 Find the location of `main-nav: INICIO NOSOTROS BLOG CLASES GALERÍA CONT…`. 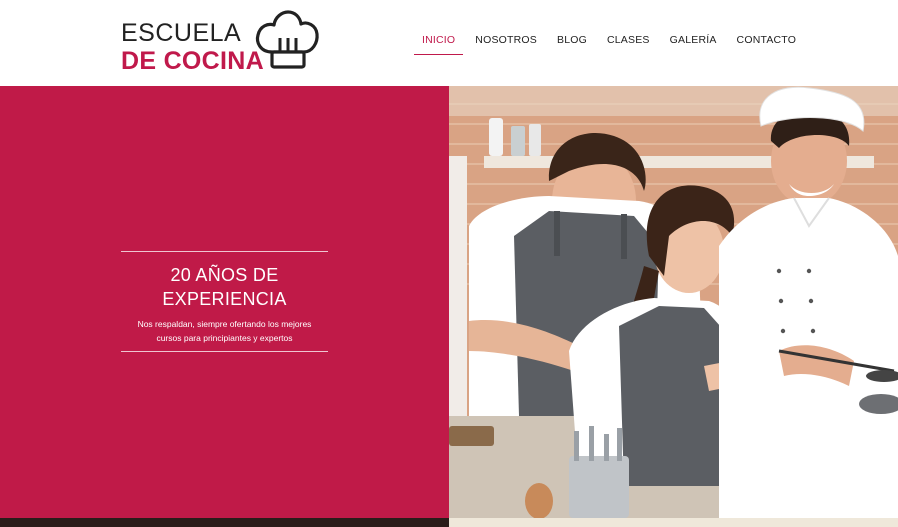

main-nav: INICIO NOSOTROS BLOG CLASES GALERÍA CONT… is located at coordinates (609, 42).